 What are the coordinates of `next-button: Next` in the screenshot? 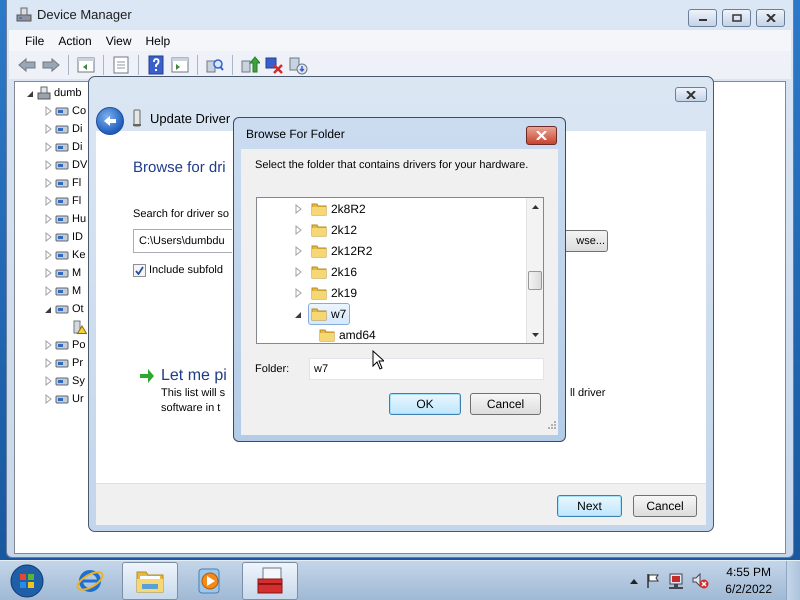 It's located at (589, 506).